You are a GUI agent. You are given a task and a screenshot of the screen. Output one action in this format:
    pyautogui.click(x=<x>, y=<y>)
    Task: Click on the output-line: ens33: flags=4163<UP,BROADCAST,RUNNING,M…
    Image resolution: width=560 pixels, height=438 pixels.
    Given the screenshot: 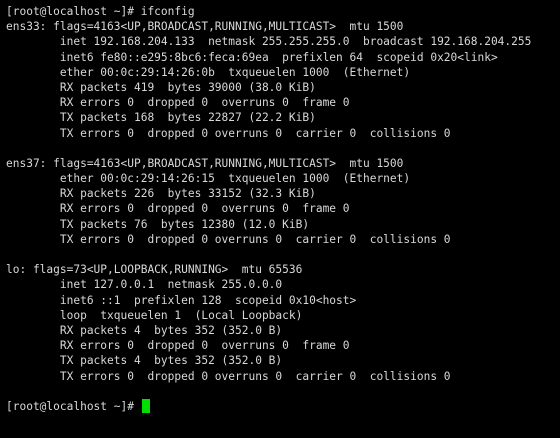 What is the action you would take?
    pyautogui.click(x=205, y=27)
    